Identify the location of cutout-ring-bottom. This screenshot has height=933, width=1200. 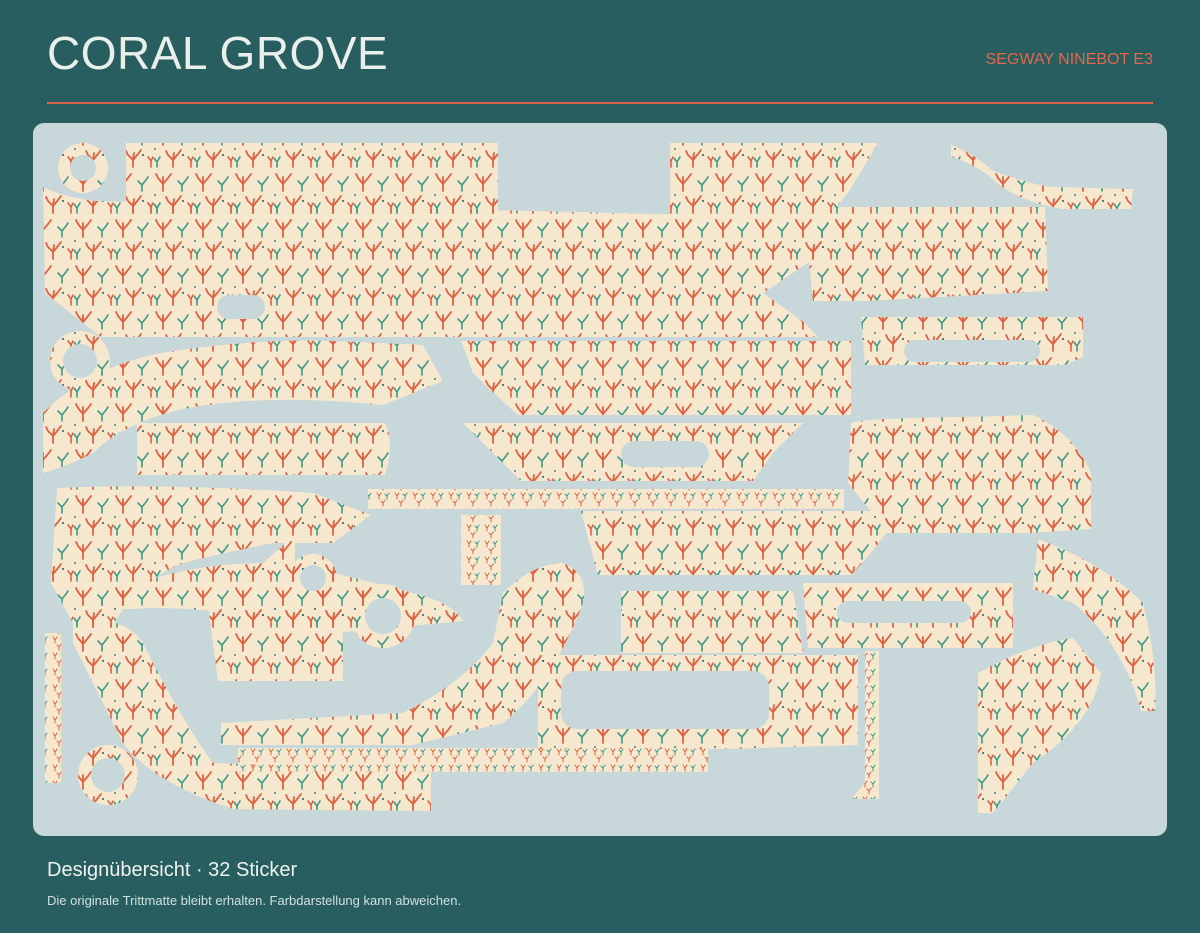
(108, 775).